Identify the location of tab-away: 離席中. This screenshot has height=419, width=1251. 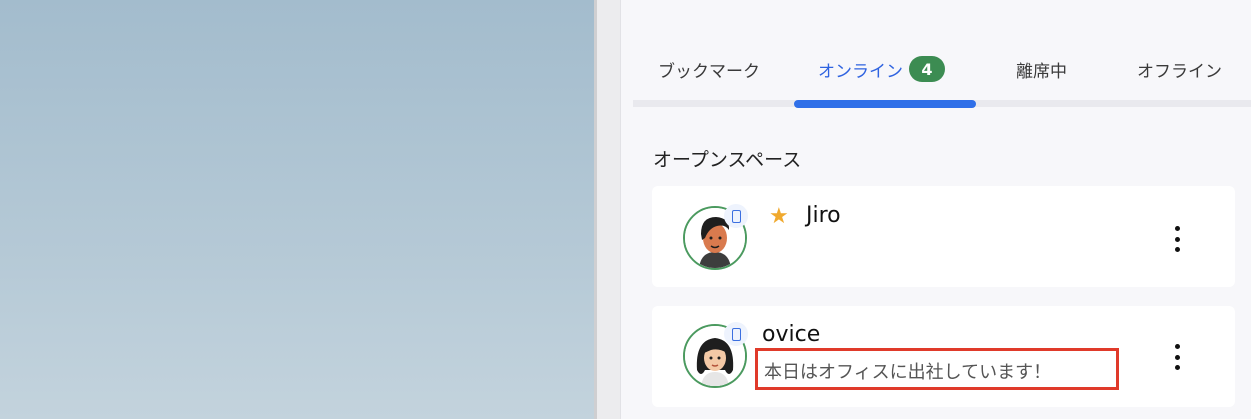
(1041, 69).